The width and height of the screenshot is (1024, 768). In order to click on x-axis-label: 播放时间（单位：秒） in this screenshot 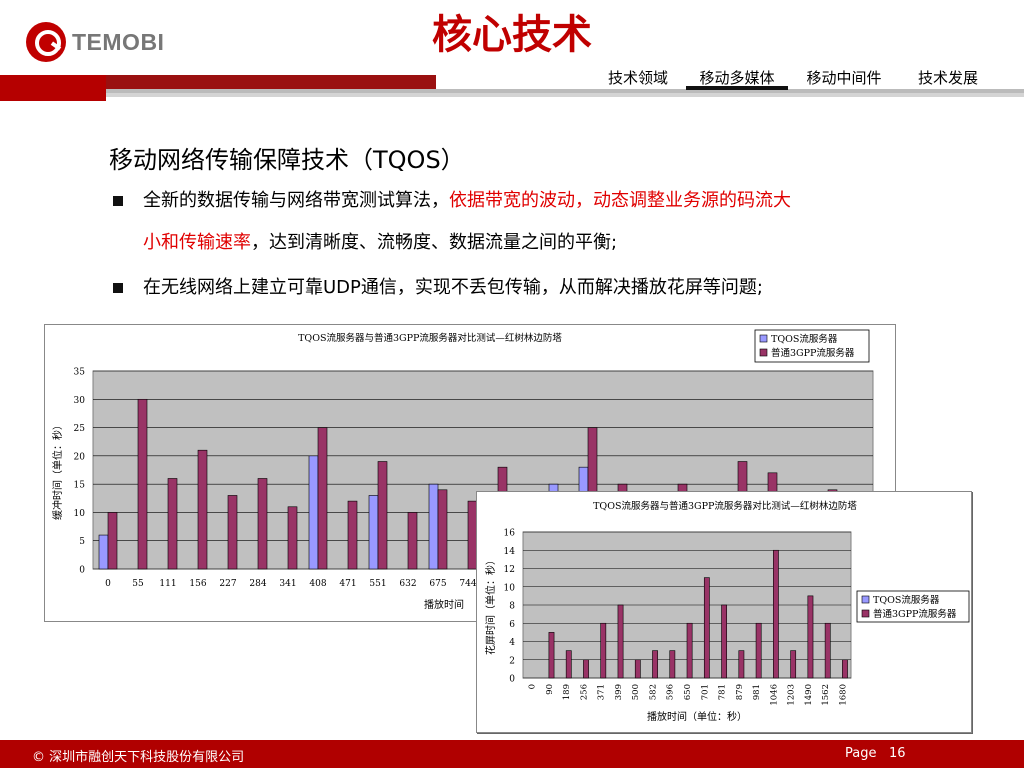, I will do `click(697, 716)`.